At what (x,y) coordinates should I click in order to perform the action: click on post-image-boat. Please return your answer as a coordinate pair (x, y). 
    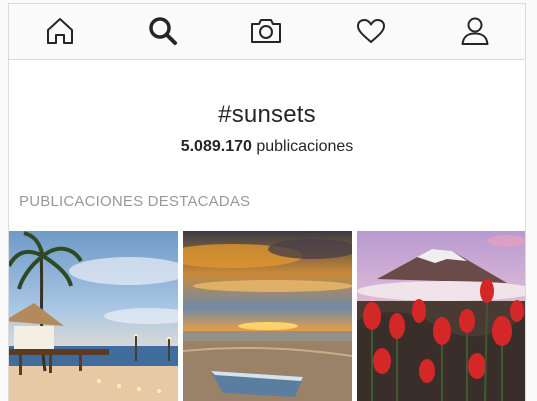
    Looking at the image, I should click on (267, 316).